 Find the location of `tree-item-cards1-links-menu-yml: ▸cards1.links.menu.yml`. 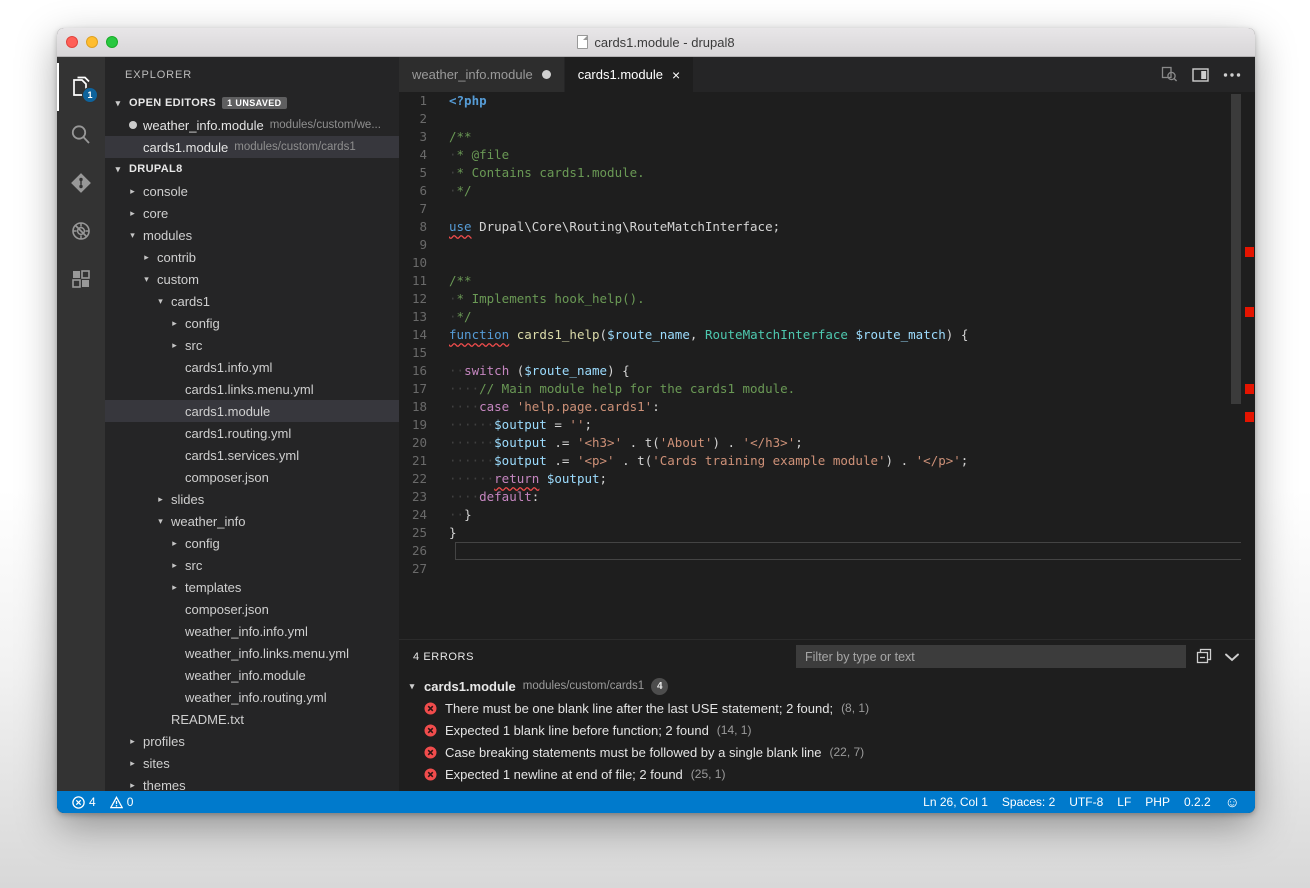

tree-item-cards1-links-menu-yml: ▸cards1.links.menu.yml is located at coordinates (252, 389).